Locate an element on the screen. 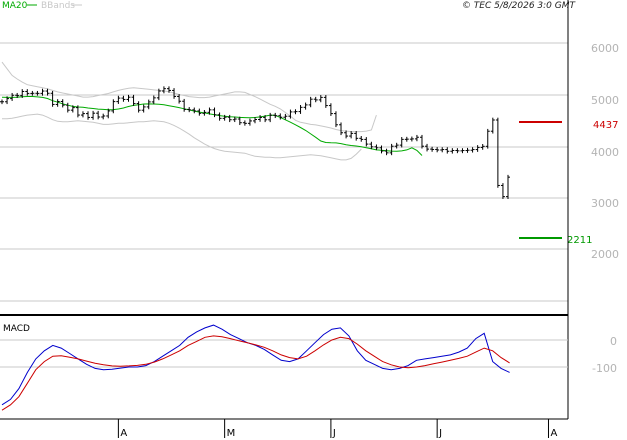 This screenshot has width=627, height=440. legend: MA20 BBands is located at coordinates (42, 6).